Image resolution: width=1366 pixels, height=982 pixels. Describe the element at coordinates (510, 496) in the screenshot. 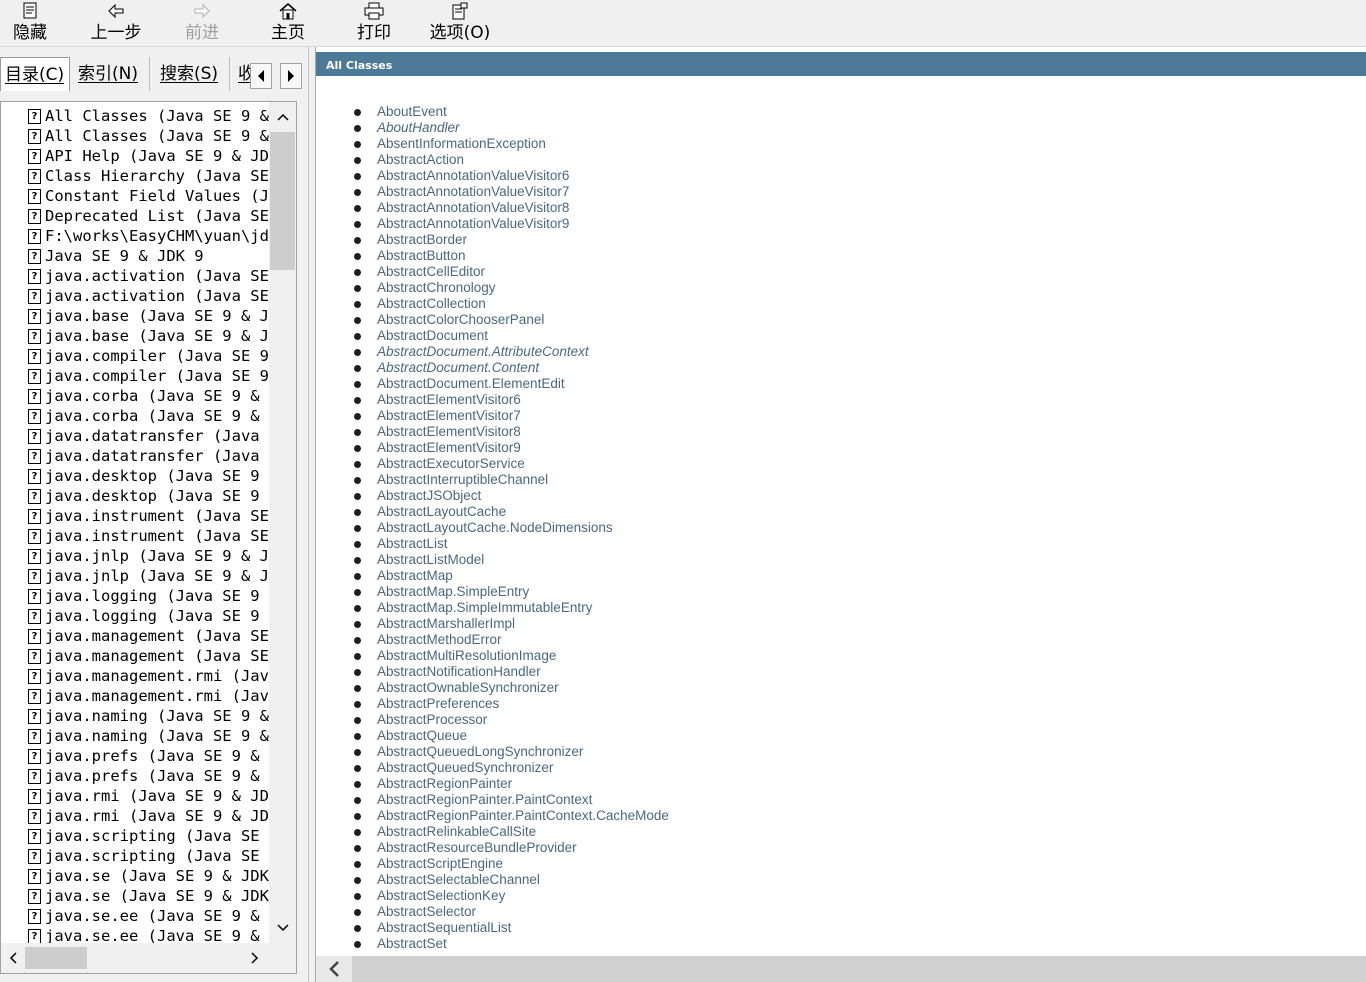

I see `class-link: AbstractJSObject` at that location.